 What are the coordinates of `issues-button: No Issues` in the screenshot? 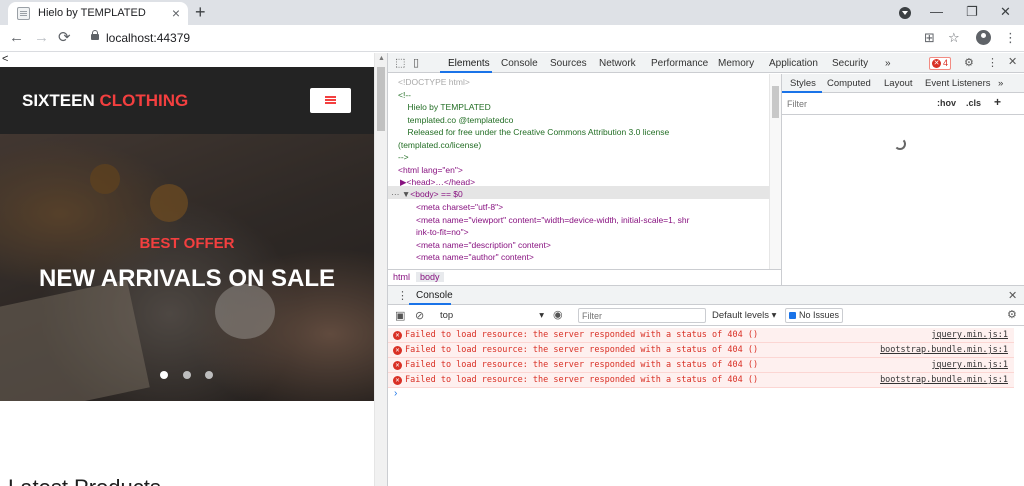 It's located at (814, 315).